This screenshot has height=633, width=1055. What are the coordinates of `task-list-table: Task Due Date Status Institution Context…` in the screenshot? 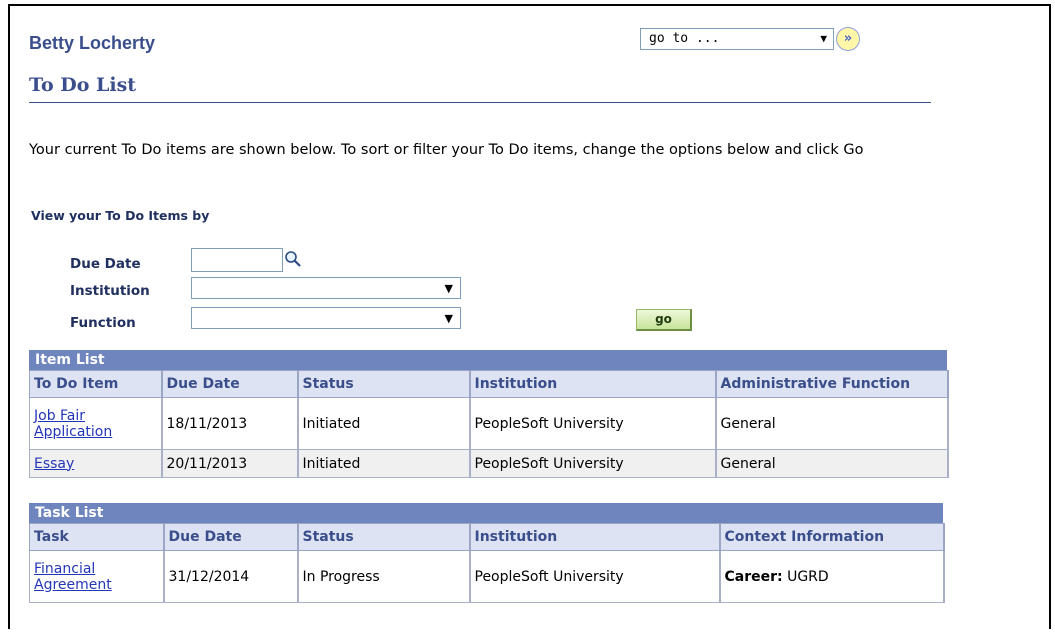 It's located at (487, 563).